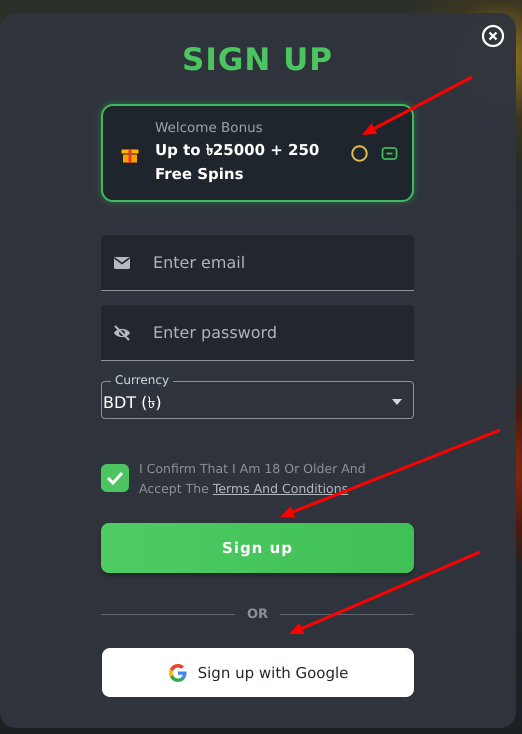  I want to click on terms-link: Terms And Conditions, so click(280, 488).